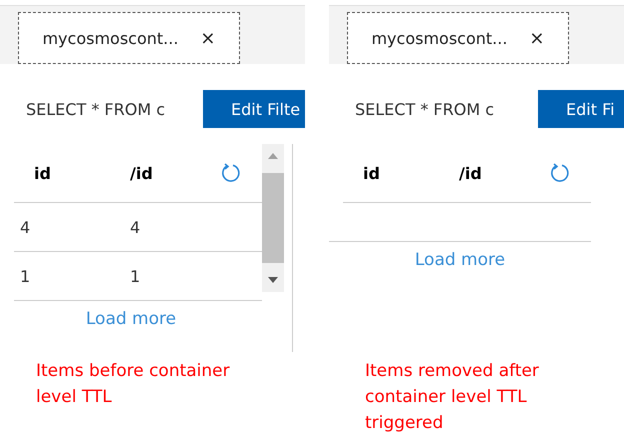  Describe the element at coordinates (581, 109) in the screenshot. I see `edit-filter-button: Edit Fi` at that location.